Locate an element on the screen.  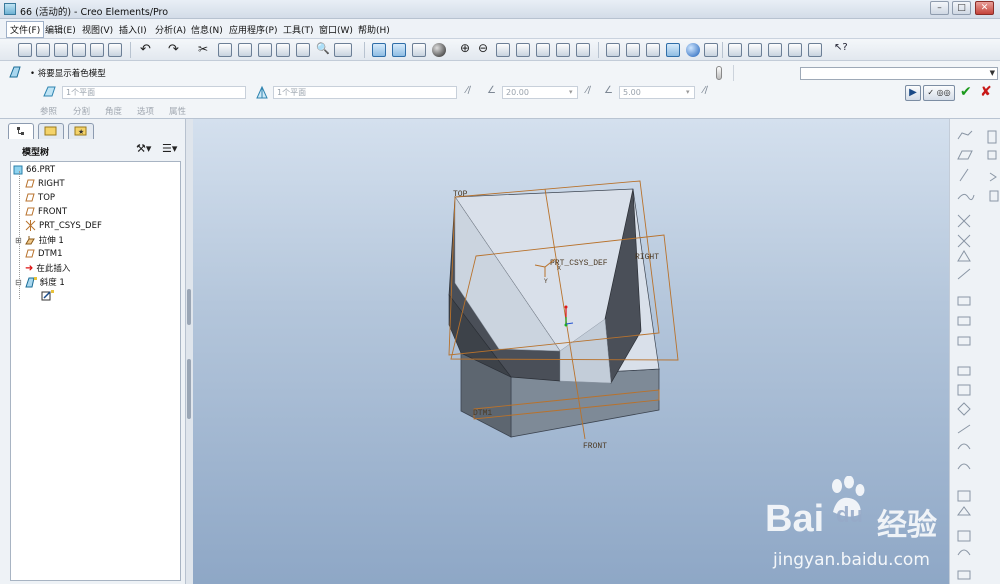
open-icon is located at coordinates (43, 50).